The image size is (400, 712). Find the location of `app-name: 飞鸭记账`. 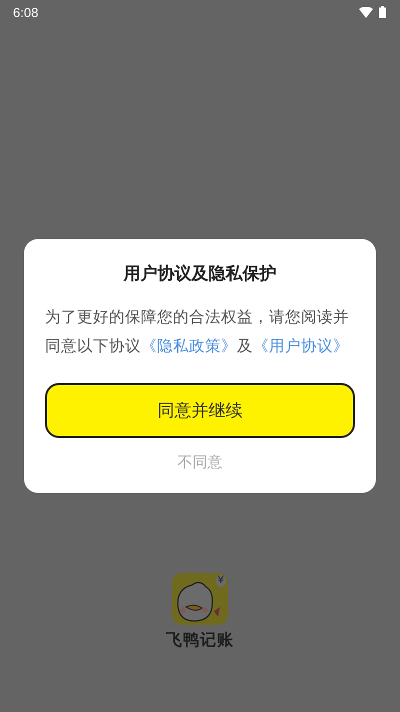

app-name: 飞鸭记账 is located at coordinates (200, 640).